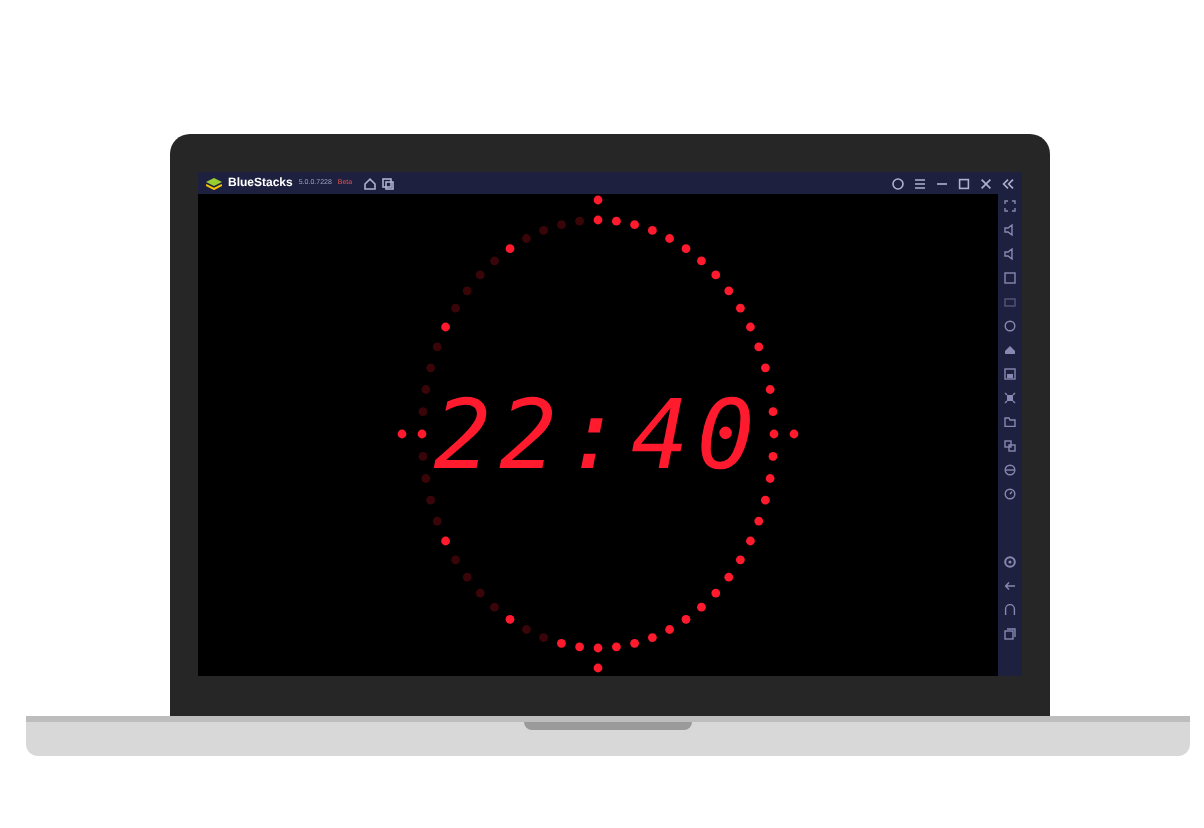 The image size is (1204, 828). Describe the element at coordinates (986, 183) in the screenshot. I see `close-icon` at that location.